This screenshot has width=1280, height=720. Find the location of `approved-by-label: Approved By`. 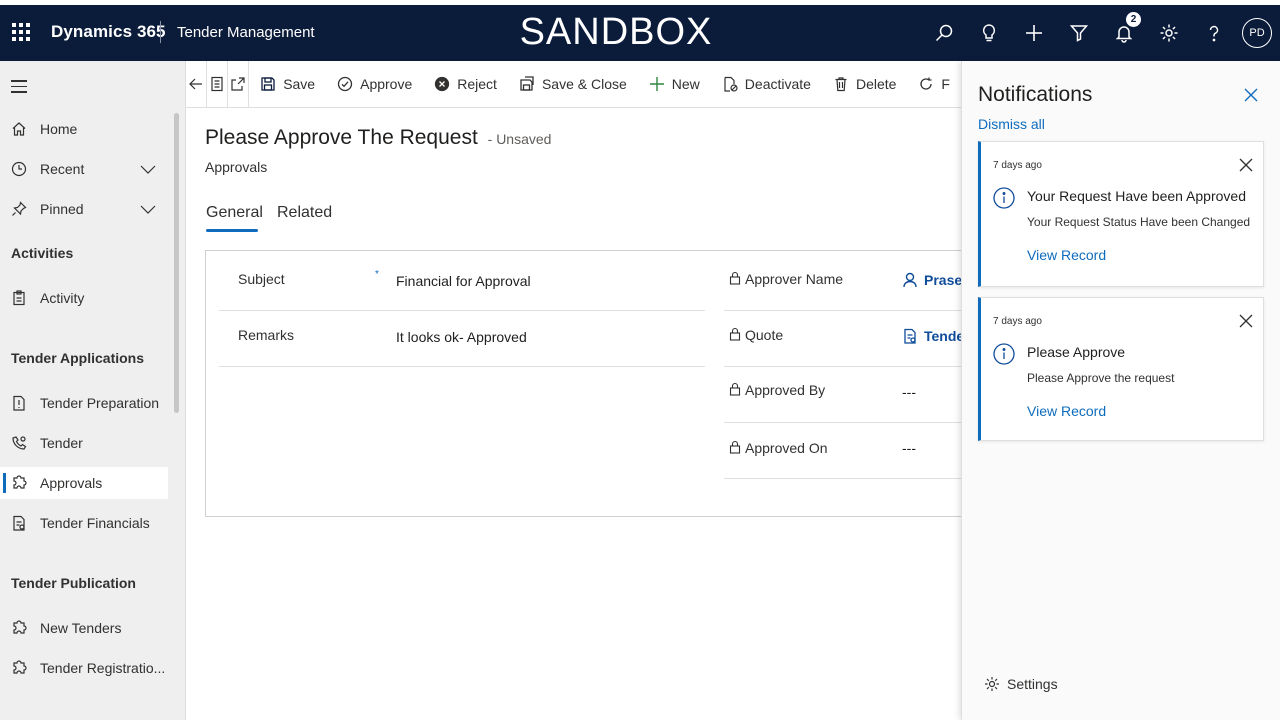

approved-by-label: Approved By is located at coordinates (777, 390).